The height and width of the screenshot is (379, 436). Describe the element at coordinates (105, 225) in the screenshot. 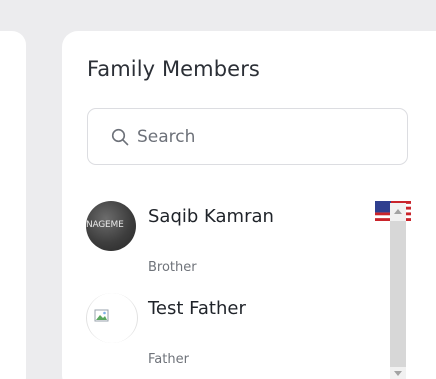

I see `avatar-text: ANAGEME` at that location.